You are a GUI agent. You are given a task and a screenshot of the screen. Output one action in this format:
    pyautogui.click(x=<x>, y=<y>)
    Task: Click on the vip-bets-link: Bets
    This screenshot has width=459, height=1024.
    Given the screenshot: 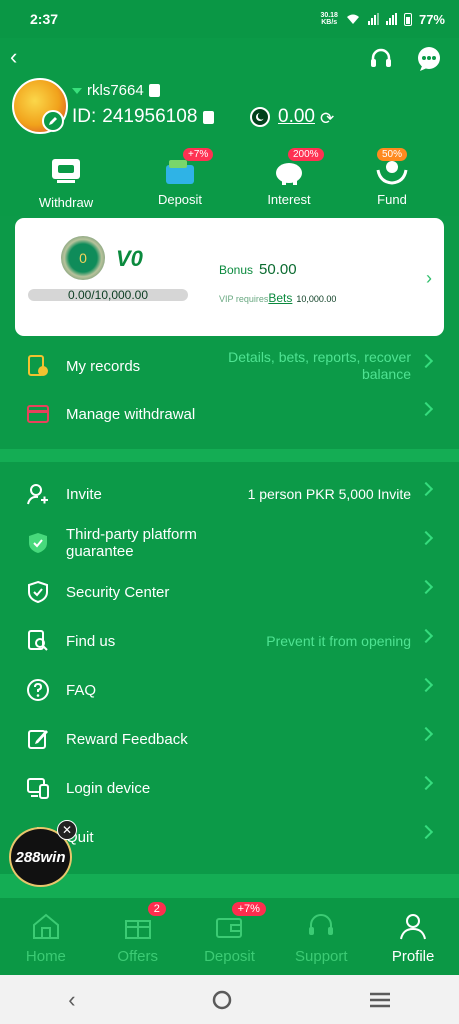 What is the action you would take?
    pyautogui.click(x=280, y=298)
    